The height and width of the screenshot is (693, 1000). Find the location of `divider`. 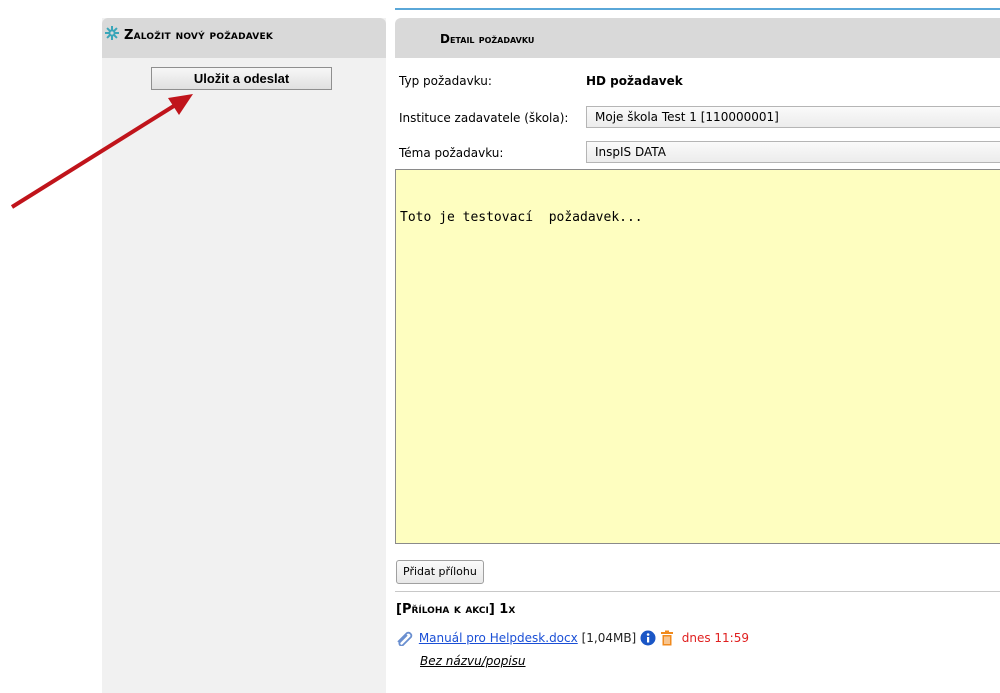

divider is located at coordinates (697, 591).